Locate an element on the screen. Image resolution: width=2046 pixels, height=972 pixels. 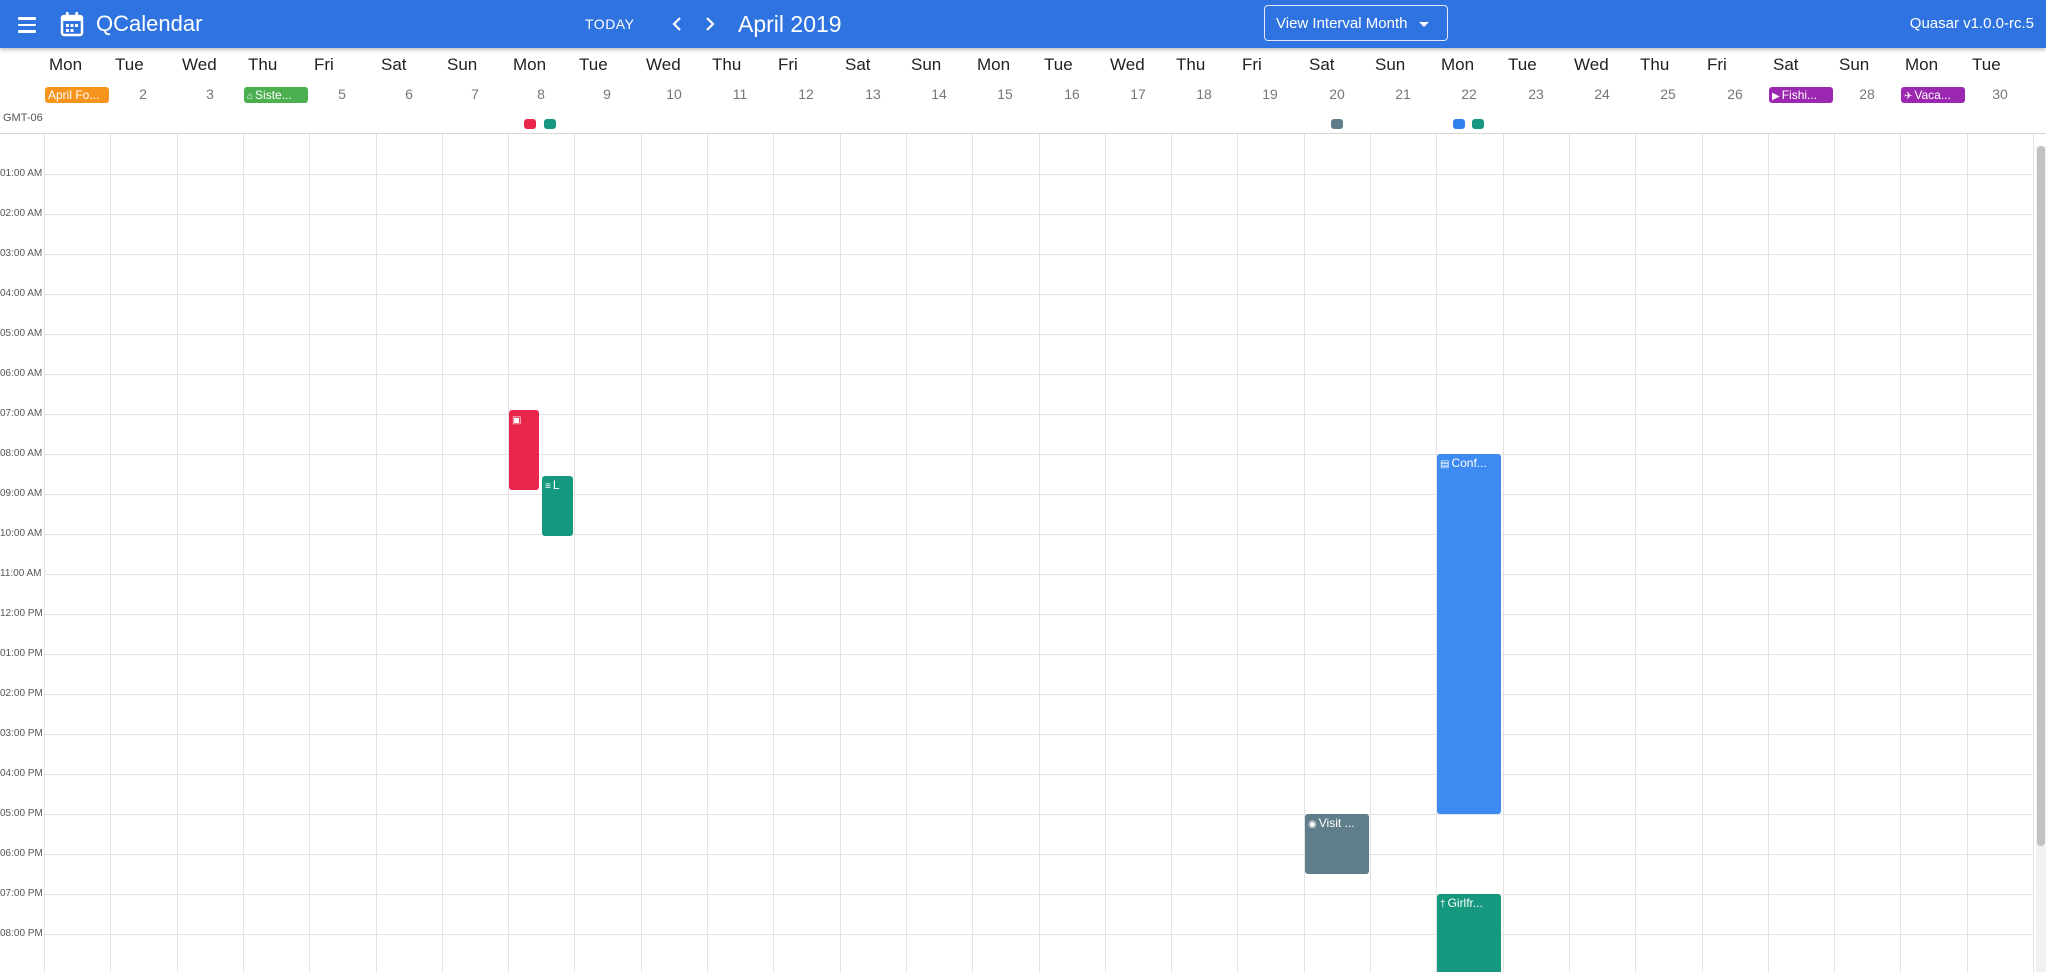
day-column-header: Tue 23 is located at coordinates (1536, 91).